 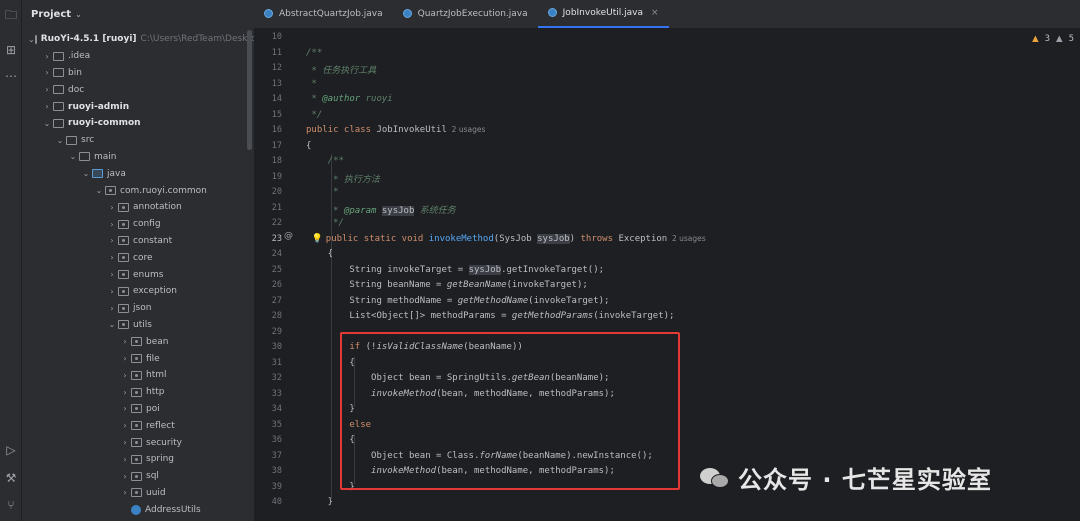 What do you see at coordinates (325, 161) in the screenshot?
I see `code-line: /**` at bounding box center [325, 161].